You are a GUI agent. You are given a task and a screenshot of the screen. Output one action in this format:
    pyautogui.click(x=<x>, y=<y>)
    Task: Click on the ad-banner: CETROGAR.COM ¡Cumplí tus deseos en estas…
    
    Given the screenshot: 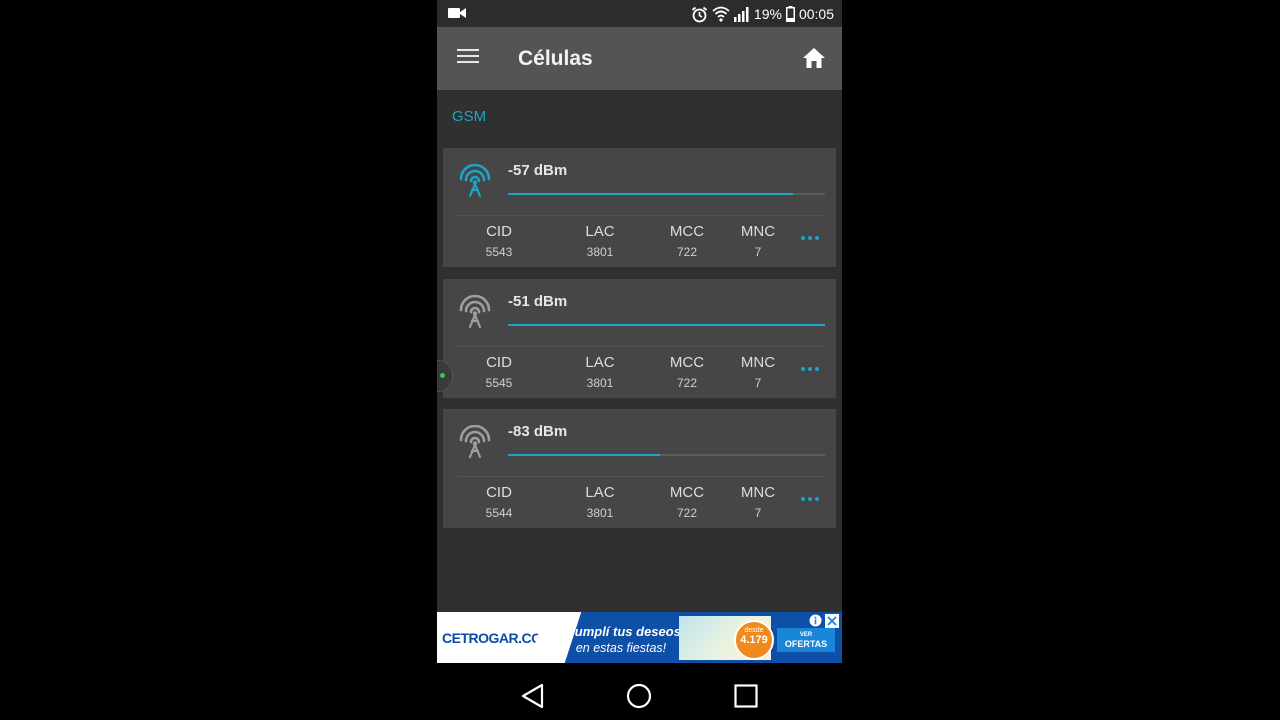 What is the action you would take?
    pyautogui.click(x=639, y=637)
    